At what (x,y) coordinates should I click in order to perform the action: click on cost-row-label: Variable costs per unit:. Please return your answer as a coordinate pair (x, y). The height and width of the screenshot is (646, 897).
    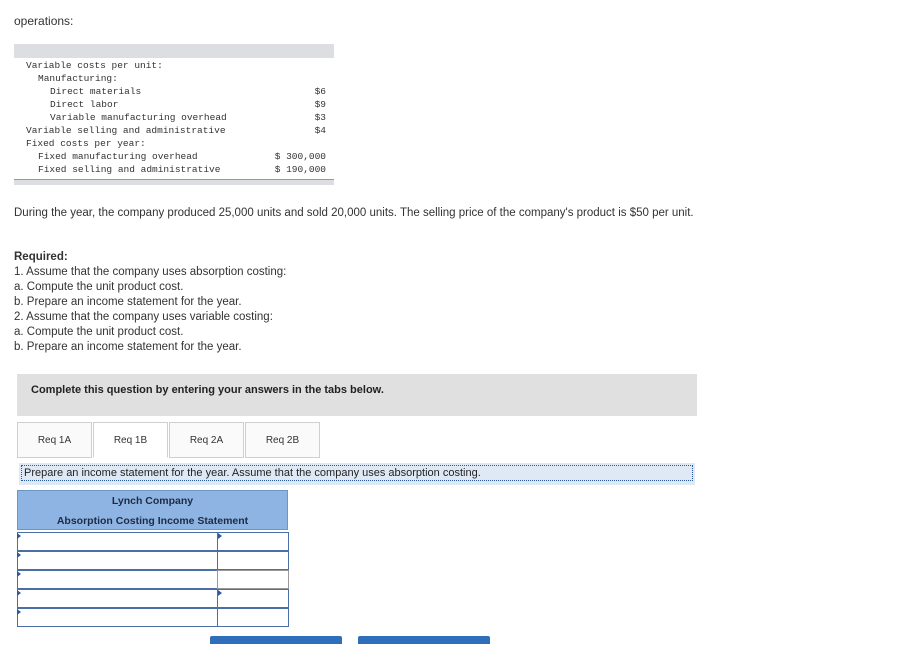
    Looking at the image, I should click on (94, 65).